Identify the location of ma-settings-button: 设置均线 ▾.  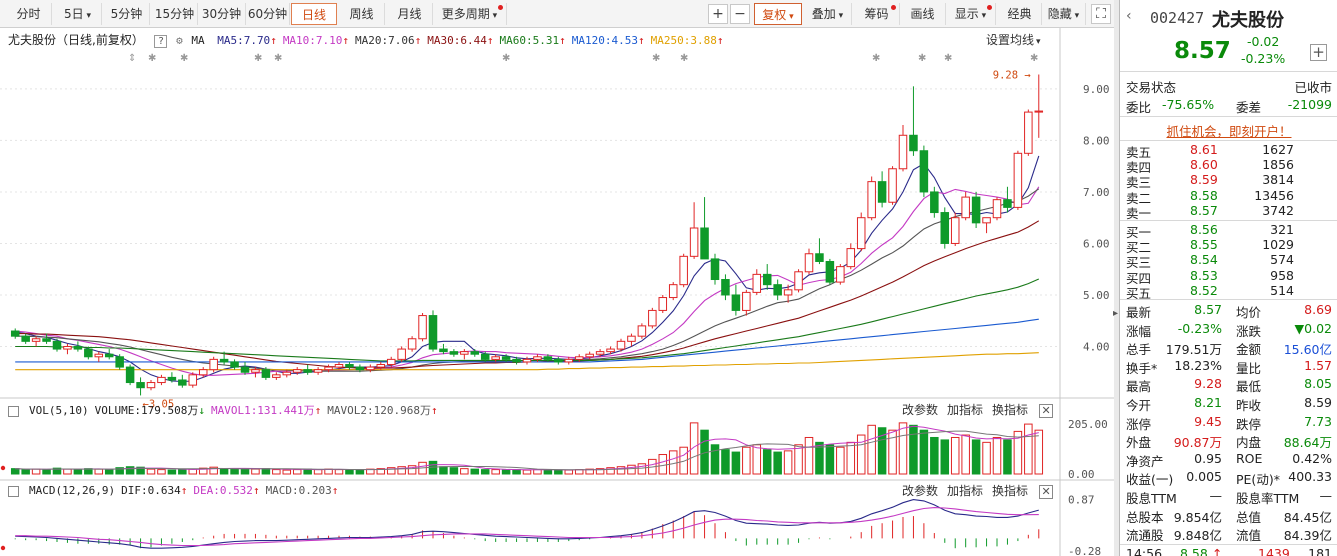
(1013, 39).